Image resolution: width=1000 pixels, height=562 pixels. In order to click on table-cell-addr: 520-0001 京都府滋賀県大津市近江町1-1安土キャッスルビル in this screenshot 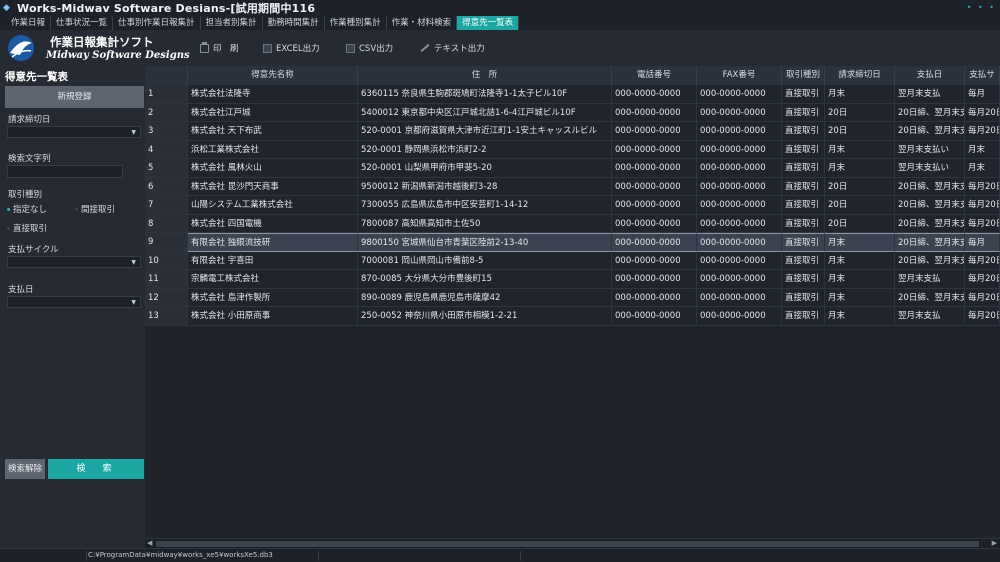, I will do `click(485, 131)`.